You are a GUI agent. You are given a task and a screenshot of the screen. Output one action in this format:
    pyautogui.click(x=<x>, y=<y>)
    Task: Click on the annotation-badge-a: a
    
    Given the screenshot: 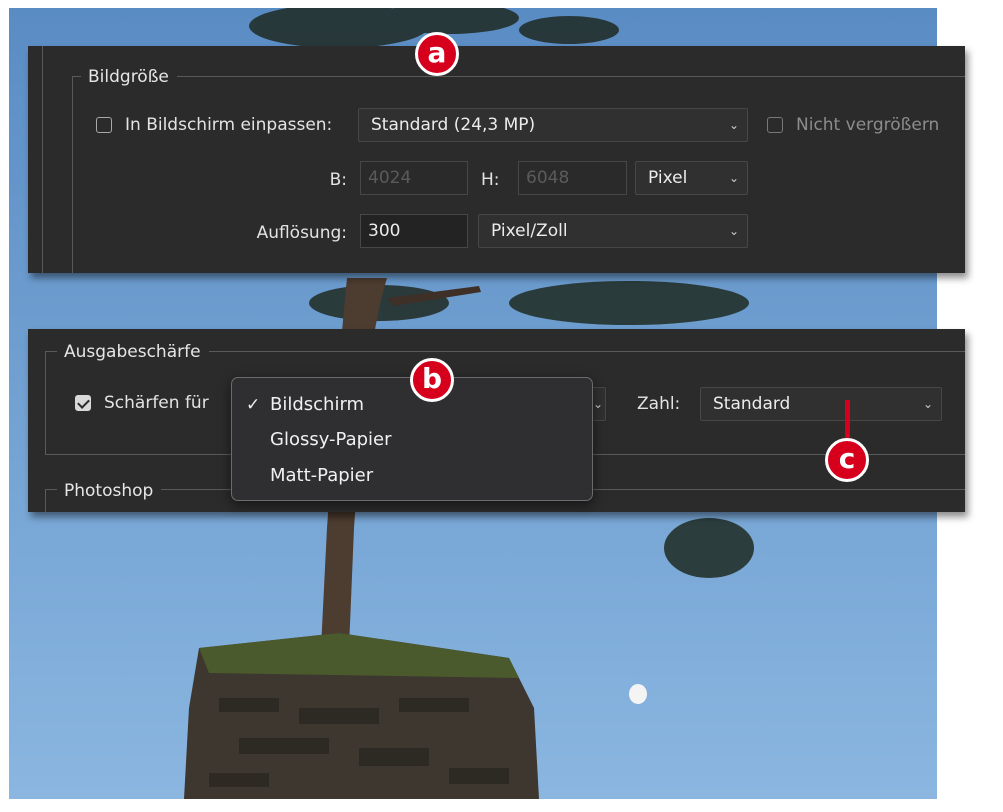 What is the action you would take?
    pyautogui.click(x=437, y=54)
    